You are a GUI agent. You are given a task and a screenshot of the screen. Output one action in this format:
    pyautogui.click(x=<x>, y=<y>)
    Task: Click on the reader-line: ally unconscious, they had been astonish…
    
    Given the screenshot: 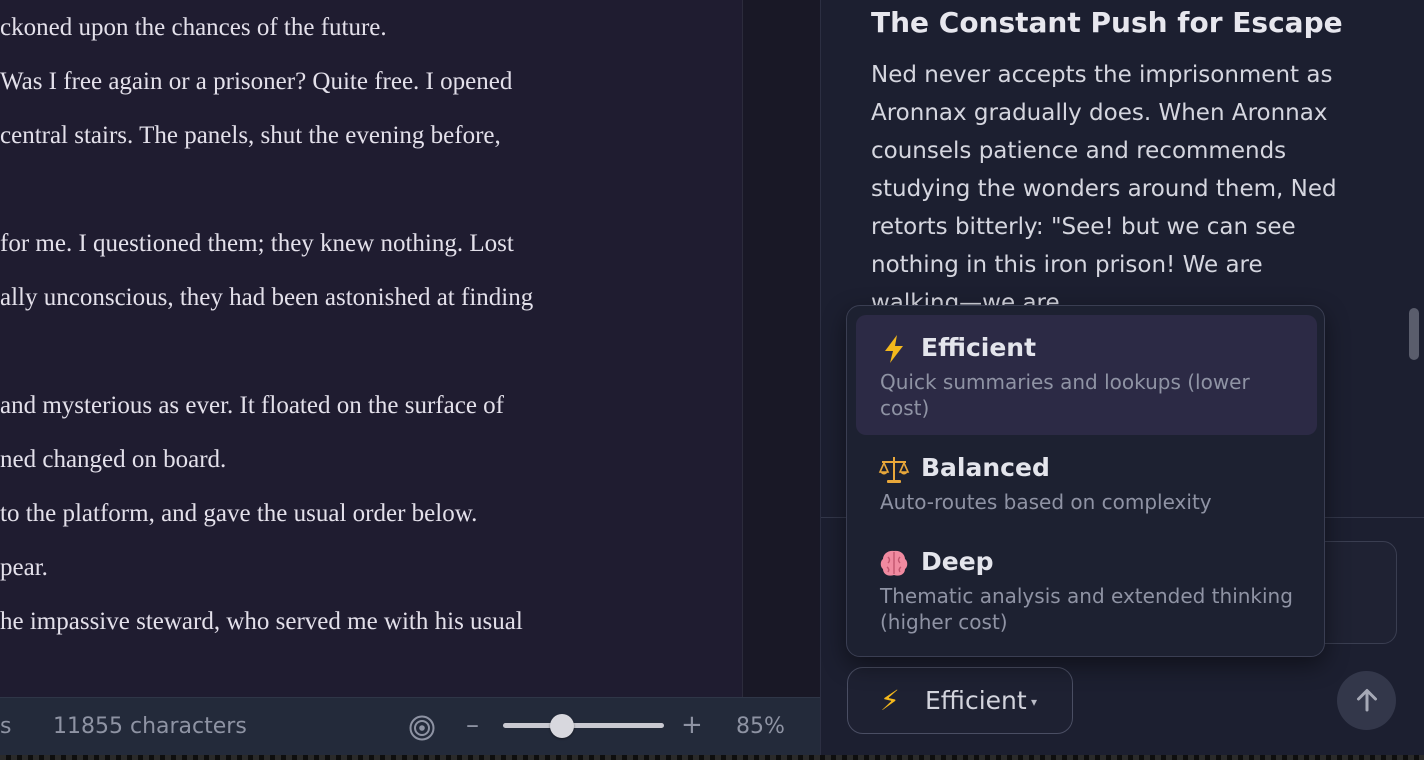 What is the action you would take?
    pyautogui.click(x=267, y=297)
    